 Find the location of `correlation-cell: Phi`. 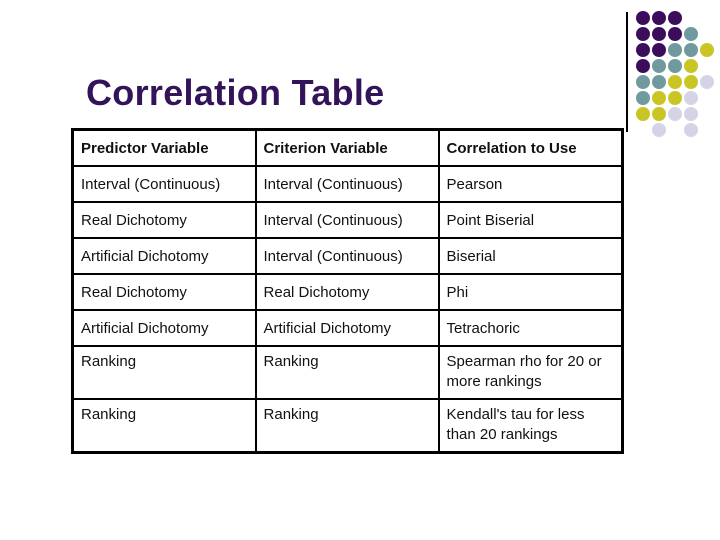

correlation-cell: Phi is located at coordinates (530, 292).